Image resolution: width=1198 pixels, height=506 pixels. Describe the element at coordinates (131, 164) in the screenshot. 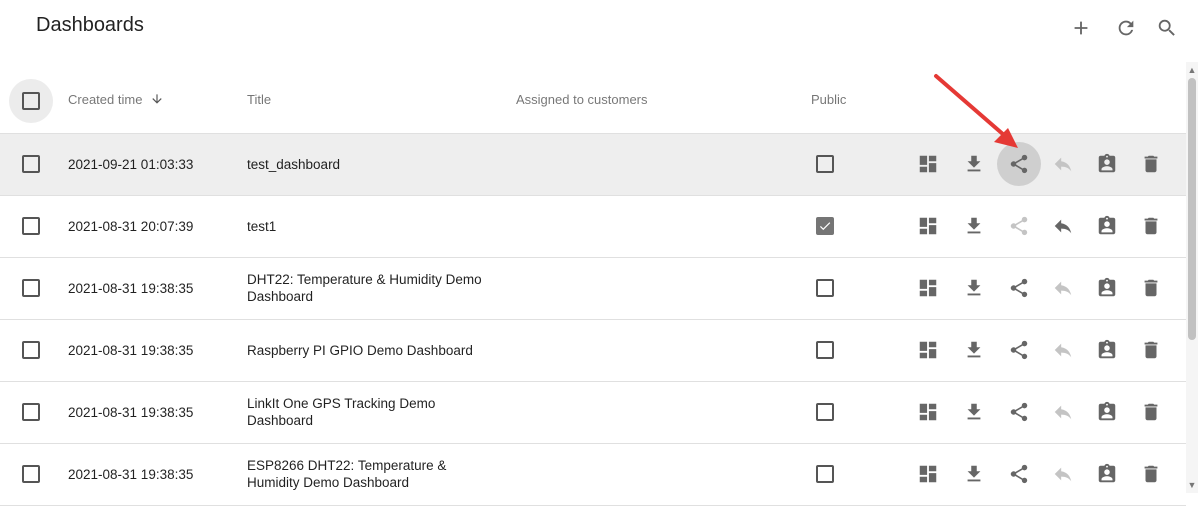

I see `created-time-cell: 2021-09-21 01:03:33` at that location.